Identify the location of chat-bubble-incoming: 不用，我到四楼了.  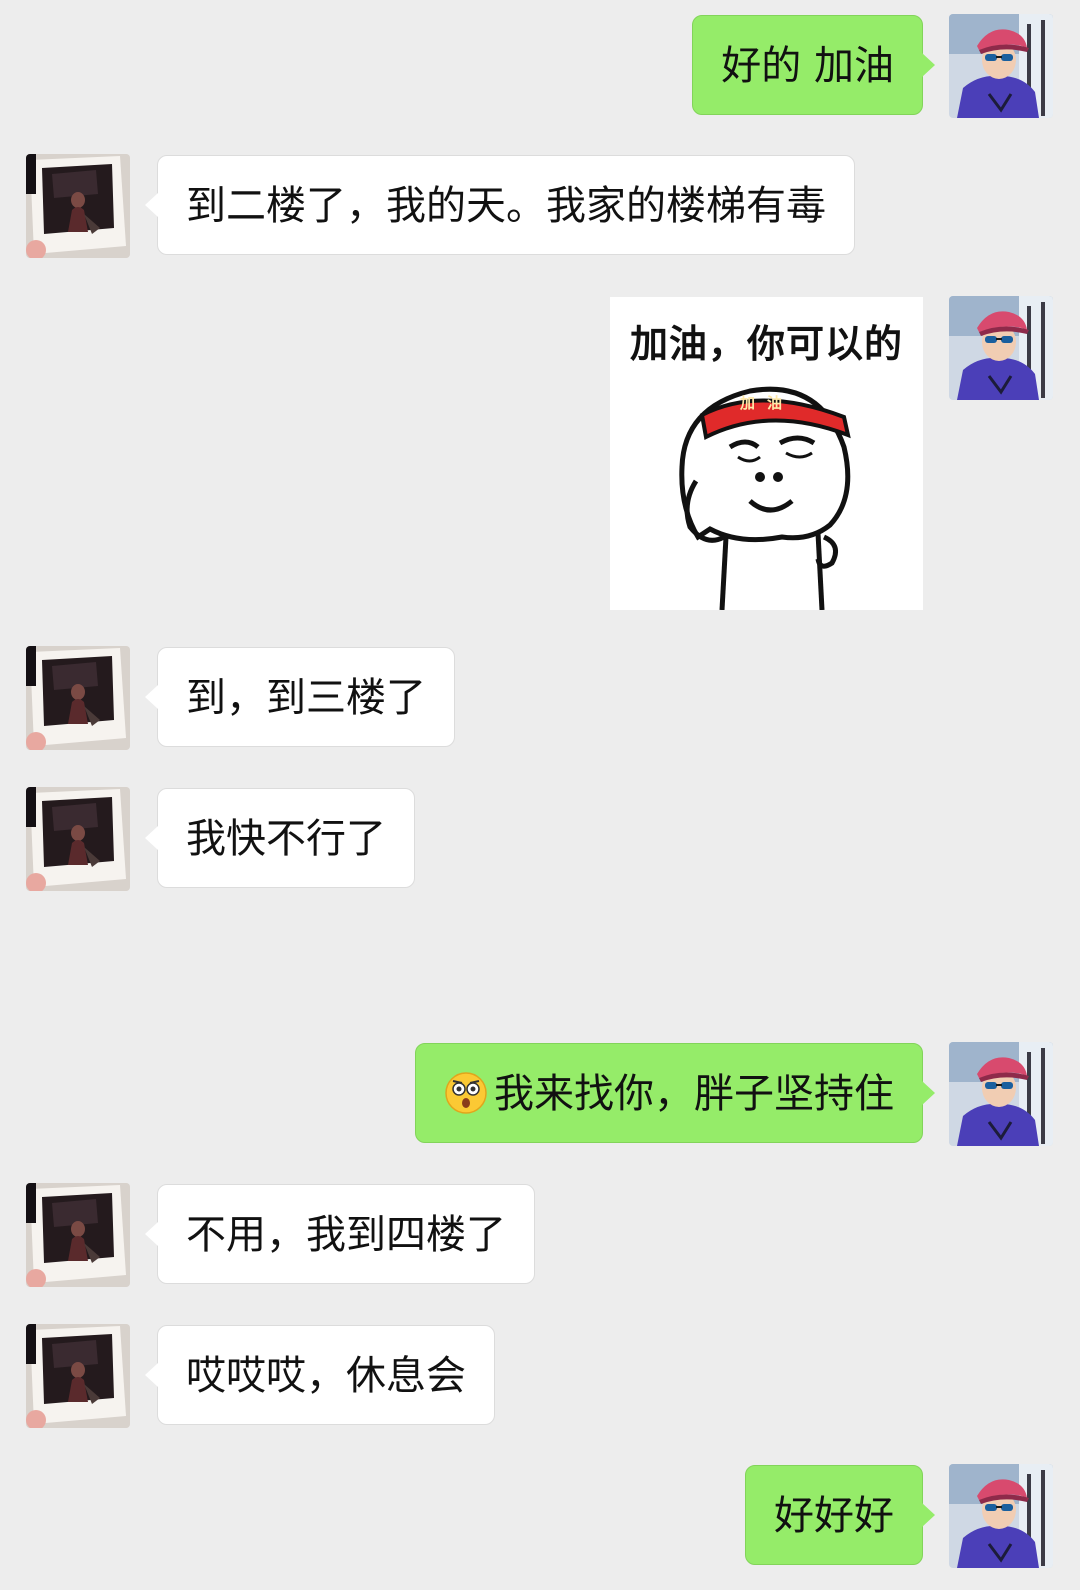
(340, 1234).